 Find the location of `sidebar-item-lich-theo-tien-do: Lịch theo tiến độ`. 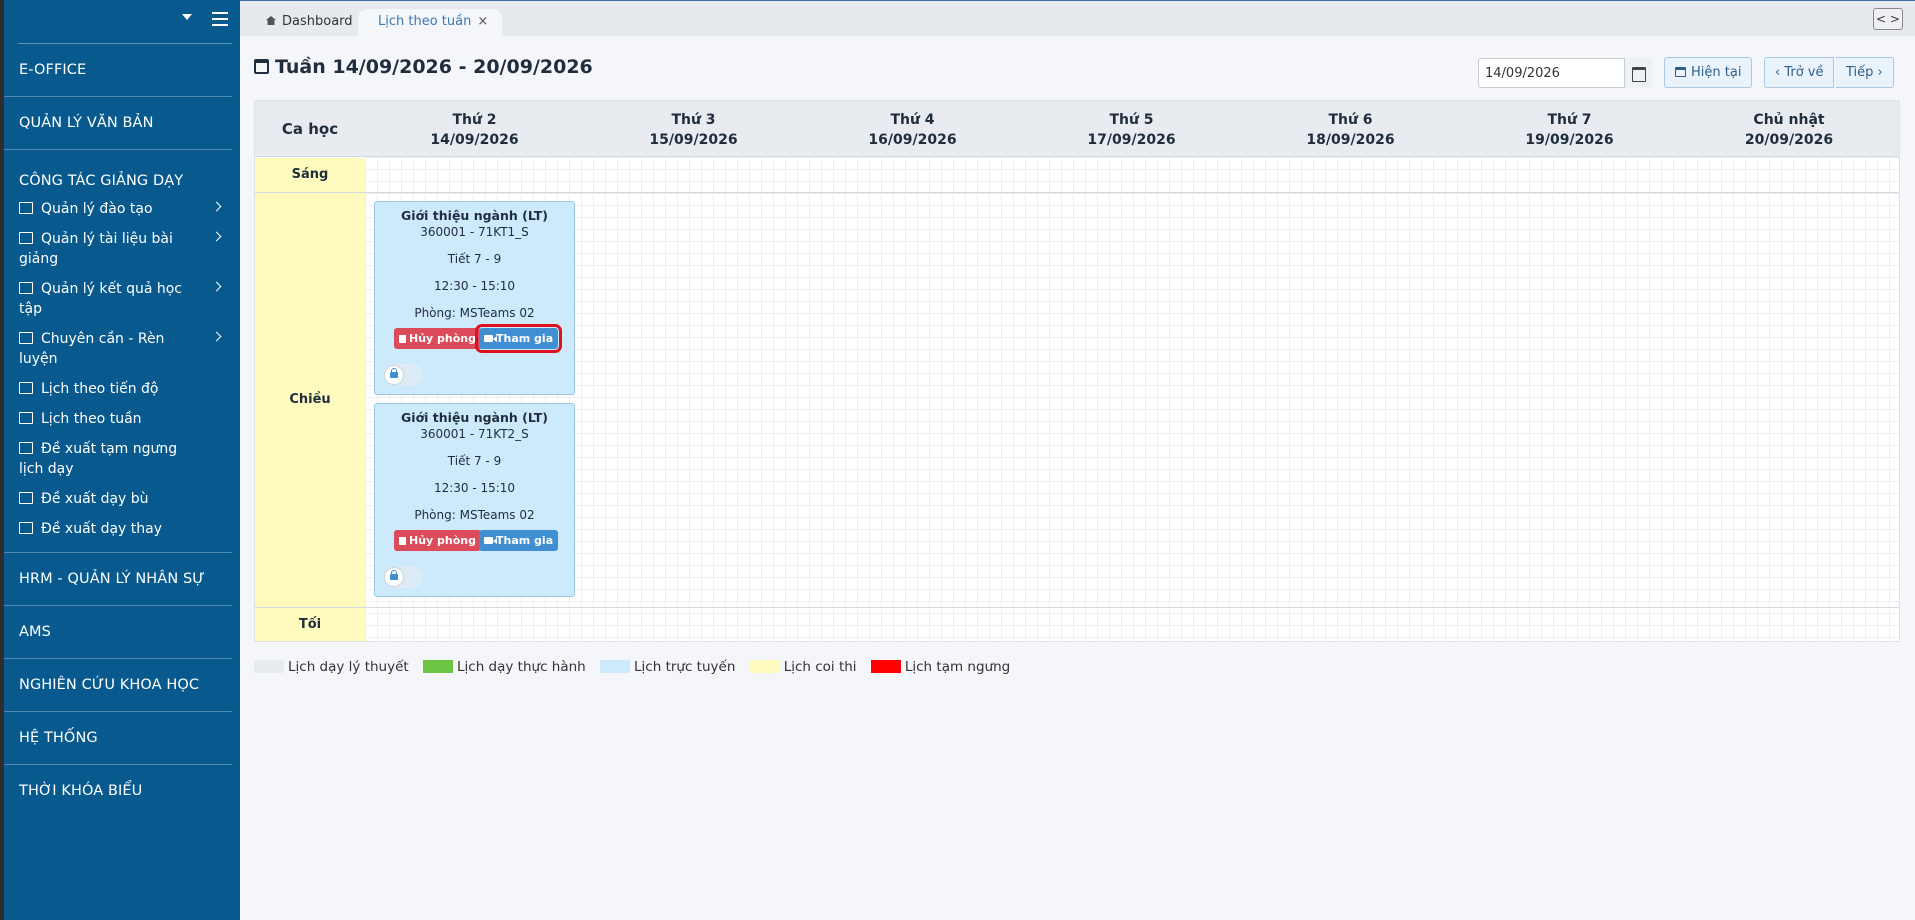

sidebar-item-lich-theo-tien-do: Lịch theo tiến độ is located at coordinates (121, 389).